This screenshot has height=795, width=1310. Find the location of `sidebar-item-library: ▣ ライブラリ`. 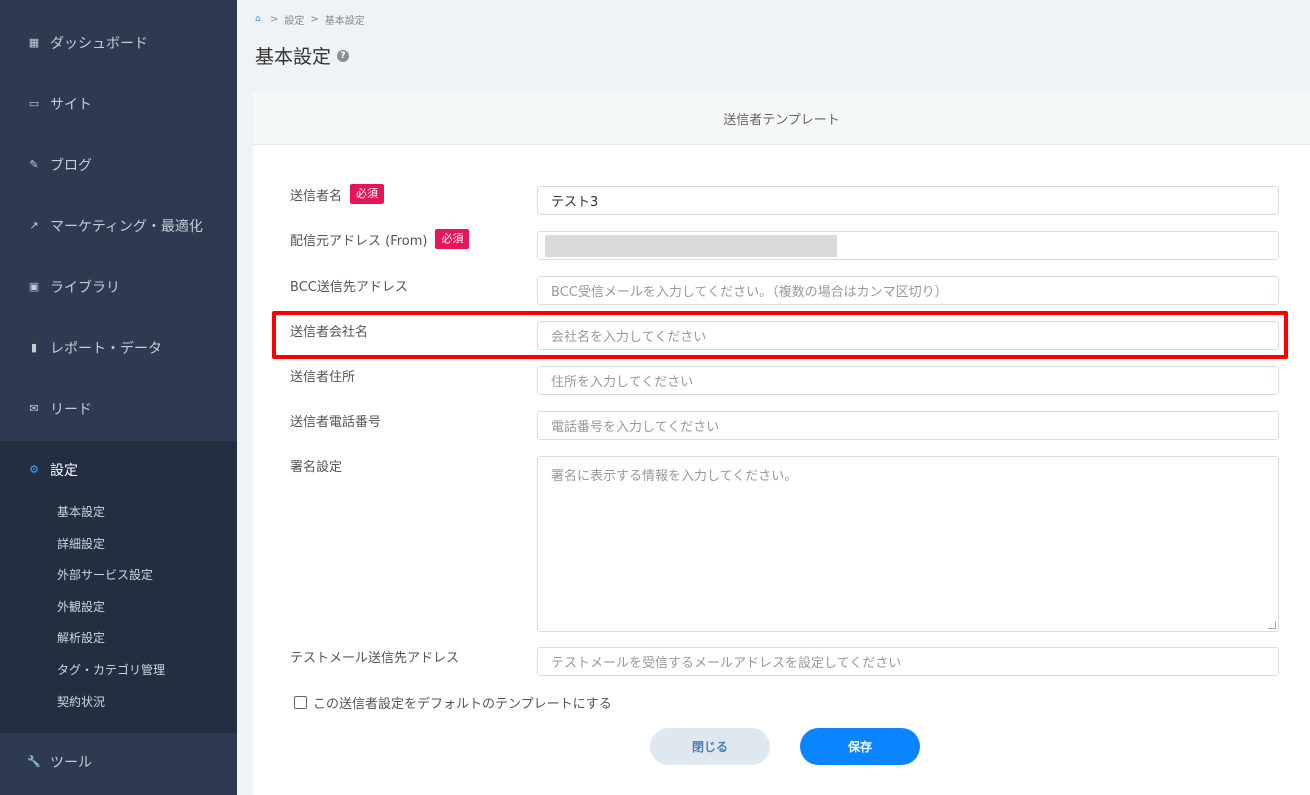

sidebar-item-library: ▣ ライブラリ is located at coordinates (118, 286).